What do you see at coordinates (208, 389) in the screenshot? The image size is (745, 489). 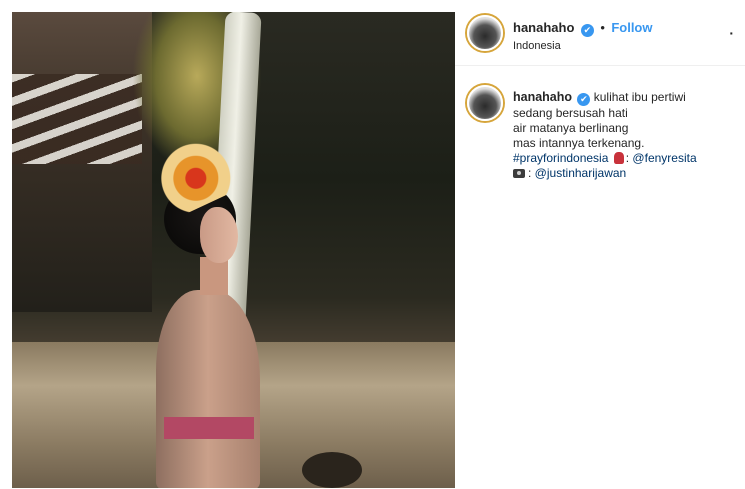 I see `photo-kebaya` at bounding box center [208, 389].